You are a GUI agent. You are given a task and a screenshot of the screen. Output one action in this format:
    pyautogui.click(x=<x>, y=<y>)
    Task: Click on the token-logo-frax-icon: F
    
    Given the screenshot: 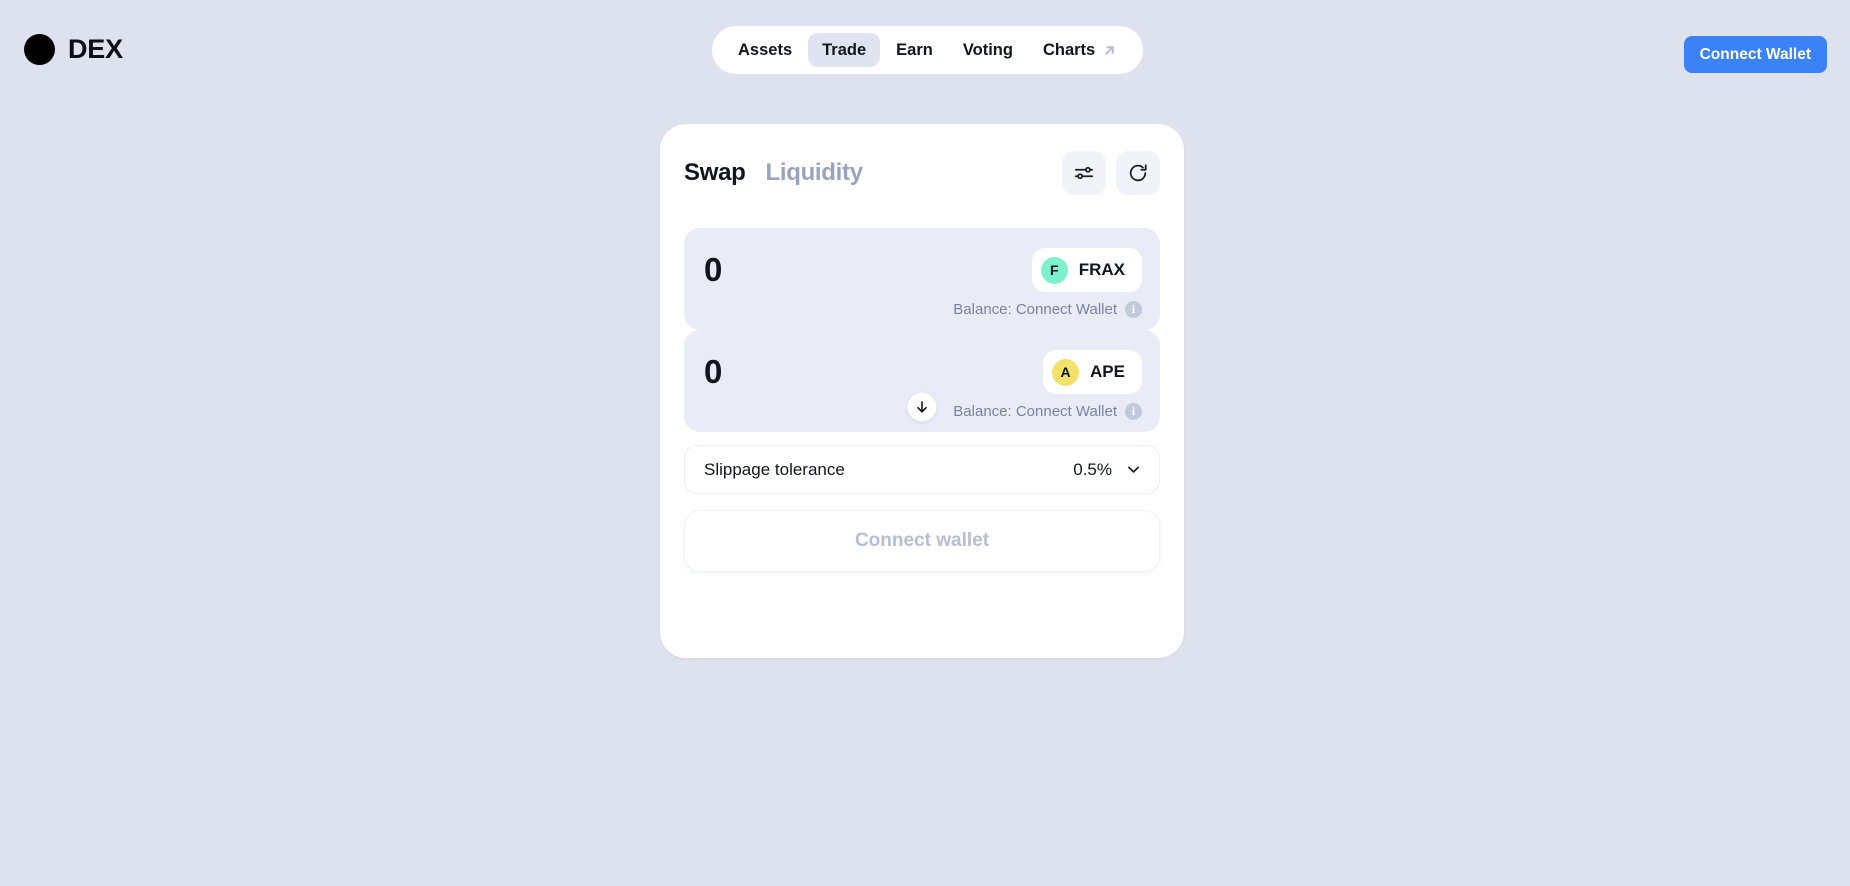 What is the action you would take?
    pyautogui.click(x=1054, y=270)
    